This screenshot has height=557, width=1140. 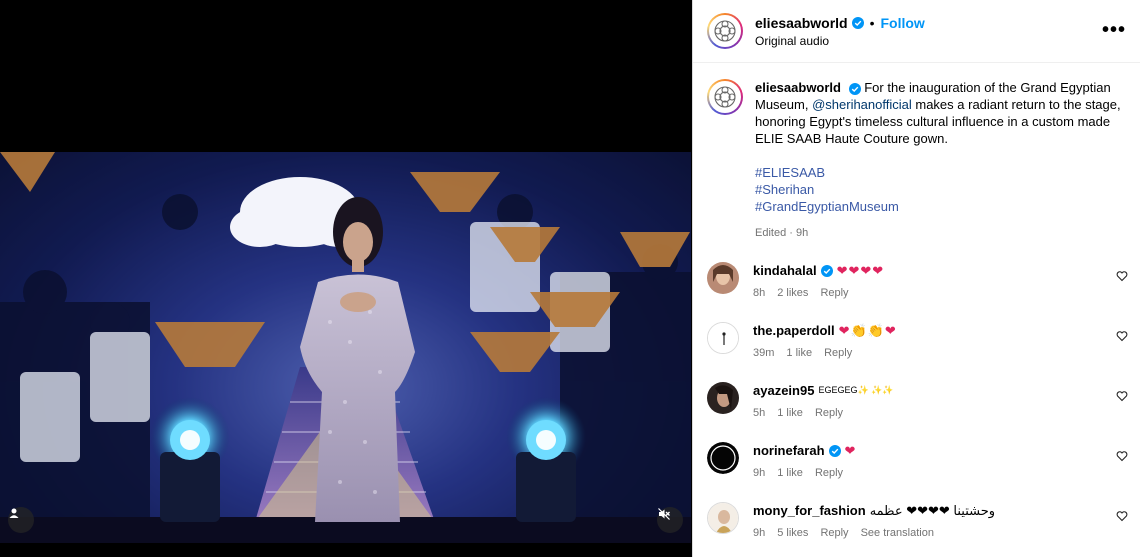 I want to click on author-username: eliesaabworld, so click(x=801, y=23).